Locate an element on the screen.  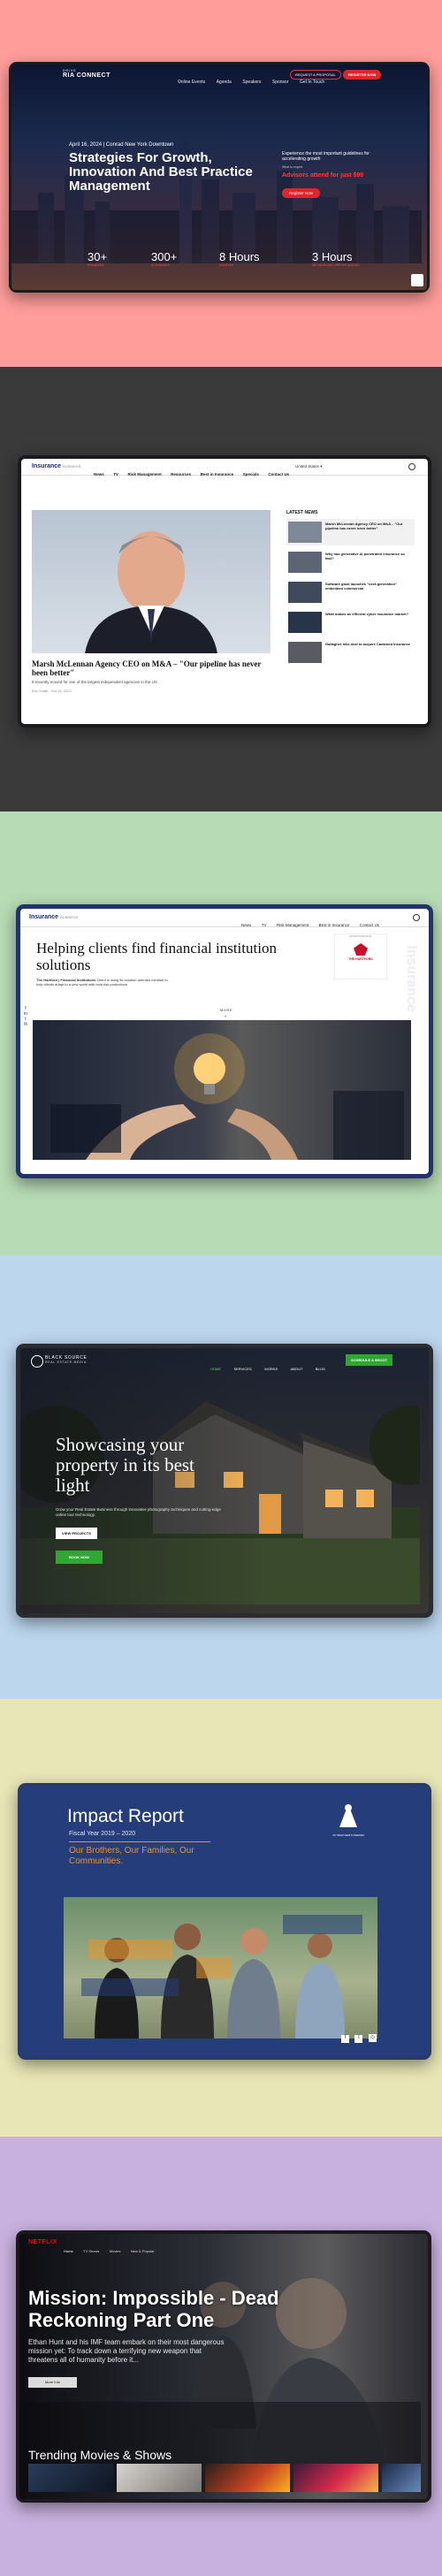
region-select: United States ▾ is located at coordinates (309, 466).